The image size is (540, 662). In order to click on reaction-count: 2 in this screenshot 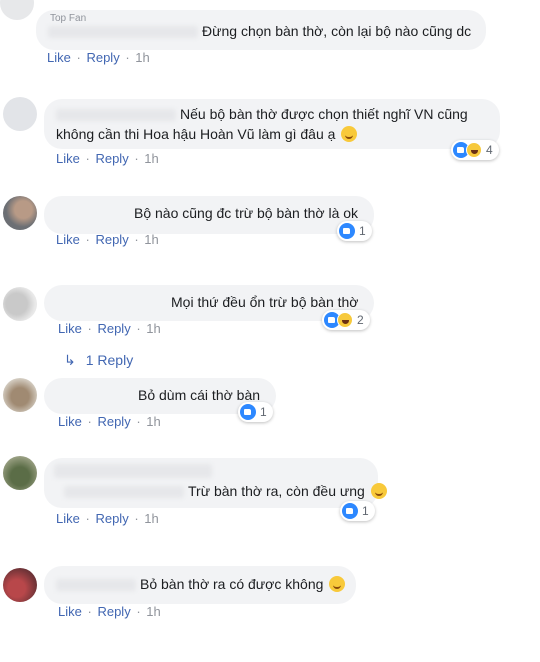, I will do `click(360, 320)`.